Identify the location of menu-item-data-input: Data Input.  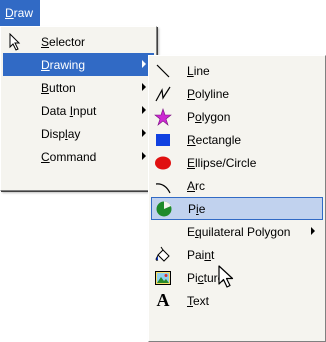
(78, 110).